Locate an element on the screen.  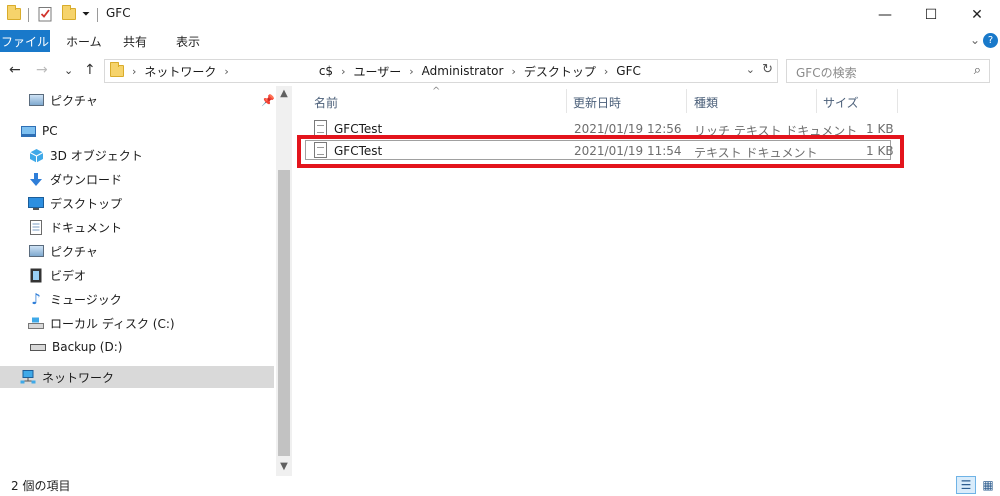
back-button: ← is located at coordinates (15, 70).